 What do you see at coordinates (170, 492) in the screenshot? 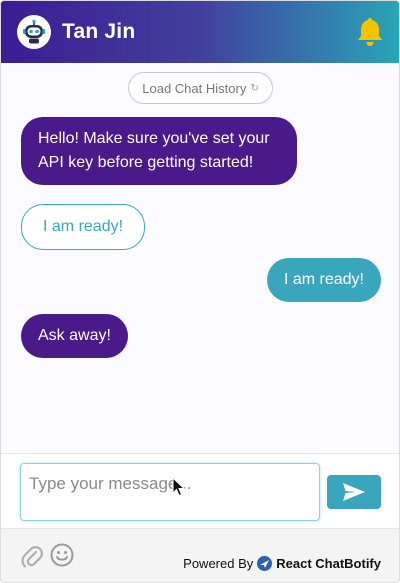
I see `message-input` at bounding box center [170, 492].